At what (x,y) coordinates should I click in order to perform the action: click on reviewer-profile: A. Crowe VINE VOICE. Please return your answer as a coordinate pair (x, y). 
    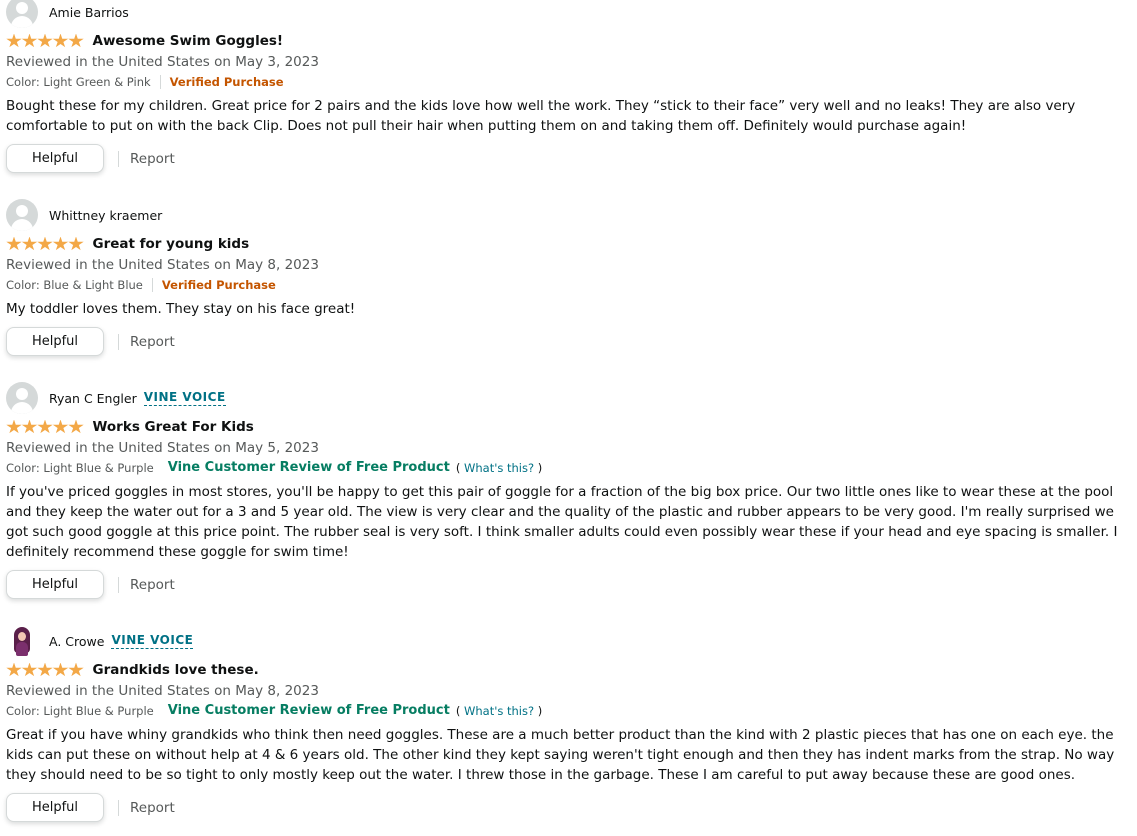
    Looking at the image, I should click on (100, 641).